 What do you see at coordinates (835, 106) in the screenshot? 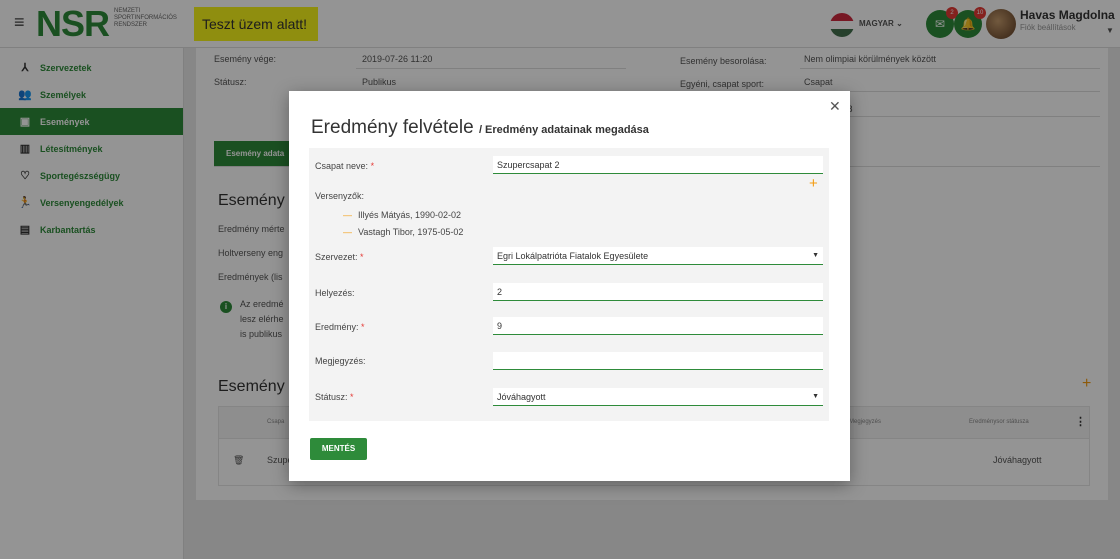
I see `close-icon: ✕` at bounding box center [835, 106].